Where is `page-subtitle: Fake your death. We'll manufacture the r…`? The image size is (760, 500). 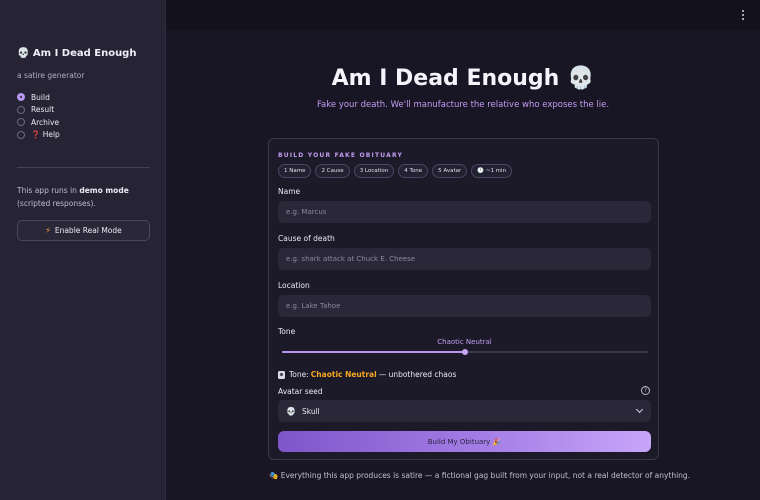
page-subtitle: Fake your death. We'll manufacture the r… is located at coordinates (463, 105).